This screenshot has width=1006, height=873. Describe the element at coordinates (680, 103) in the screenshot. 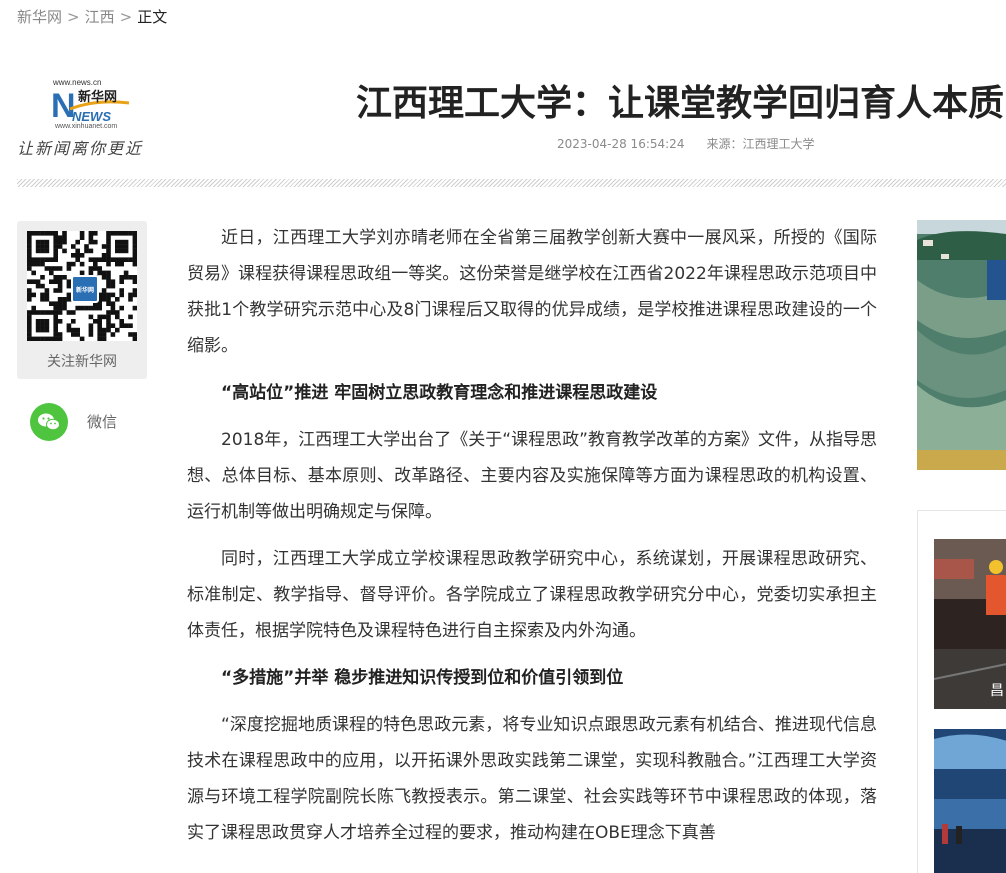

I see `article-title: 江西理工大学：让课堂教学回归育人本质` at that location.